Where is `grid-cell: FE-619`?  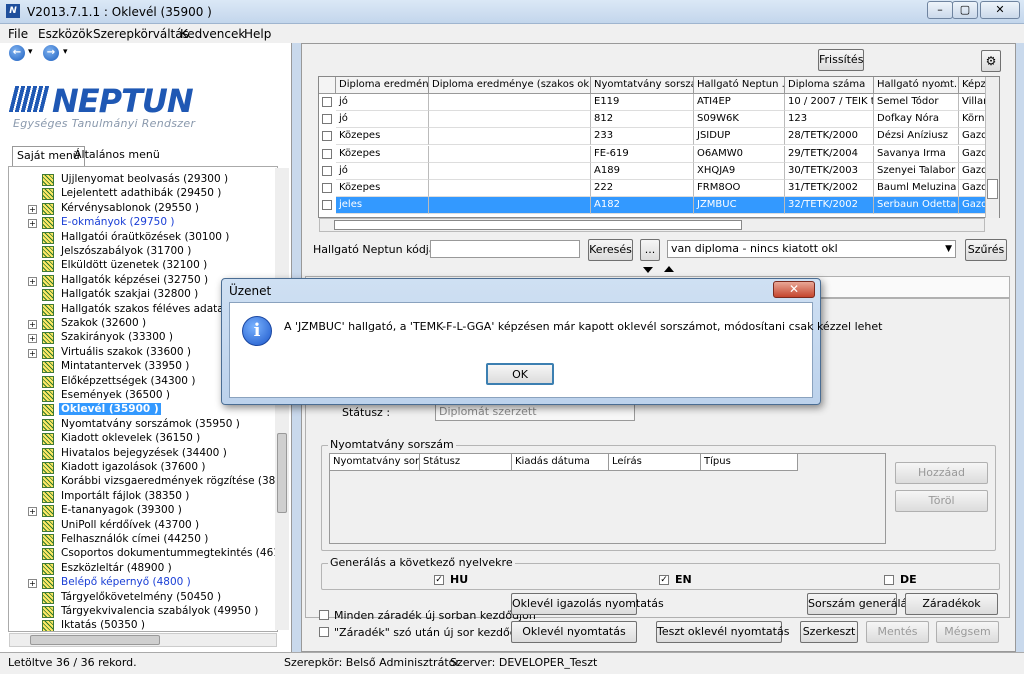
grid-cell: FE-619 is located at coordinates (642, 154).